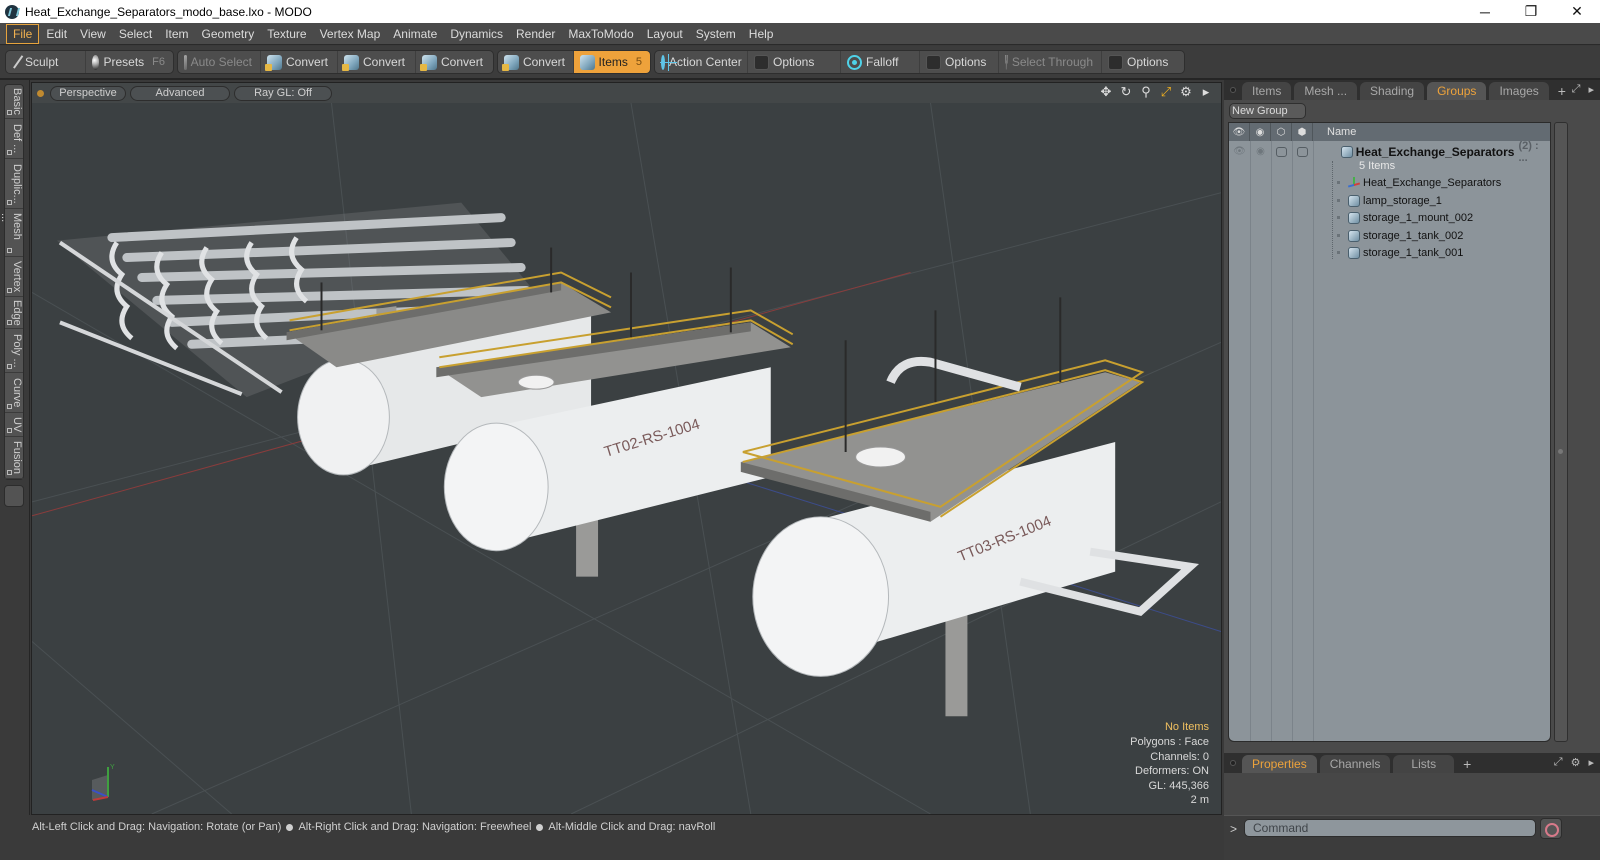 This screenshot has width=1600, height=860. What do you see at coordinates (1146, 92) in the screenshot?
I see `zoom-icon: ⚲` at bounding box center [1146, 92].